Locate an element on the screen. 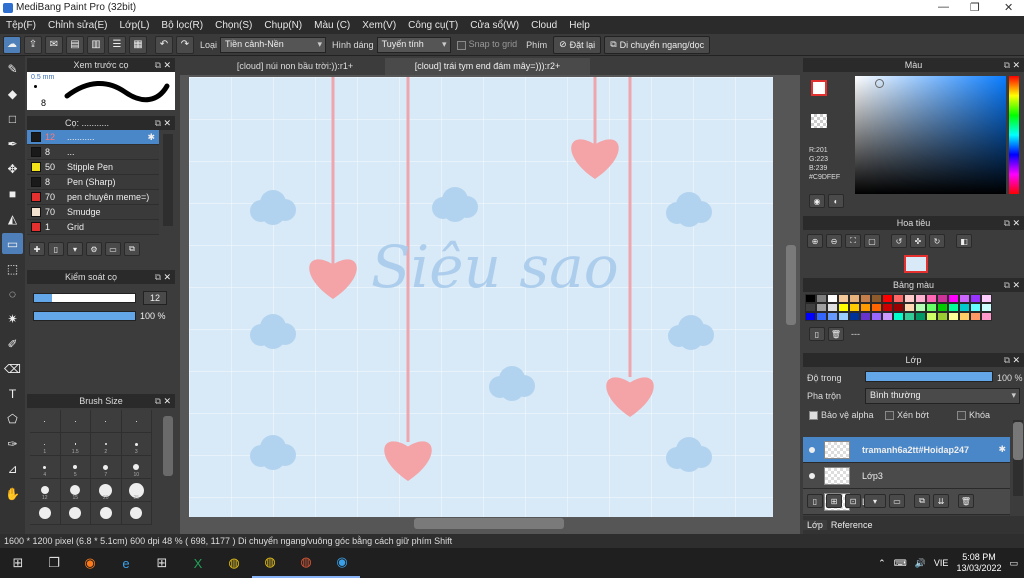  brush-size-cell: 15 is located at coordinates (75, 490).